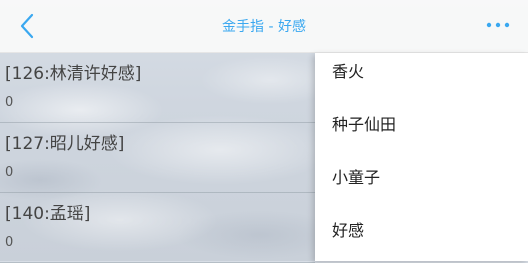 This screenshot has width=528, height=263. I want to click on item-name: [126:林清许好感], so click(73, 74).